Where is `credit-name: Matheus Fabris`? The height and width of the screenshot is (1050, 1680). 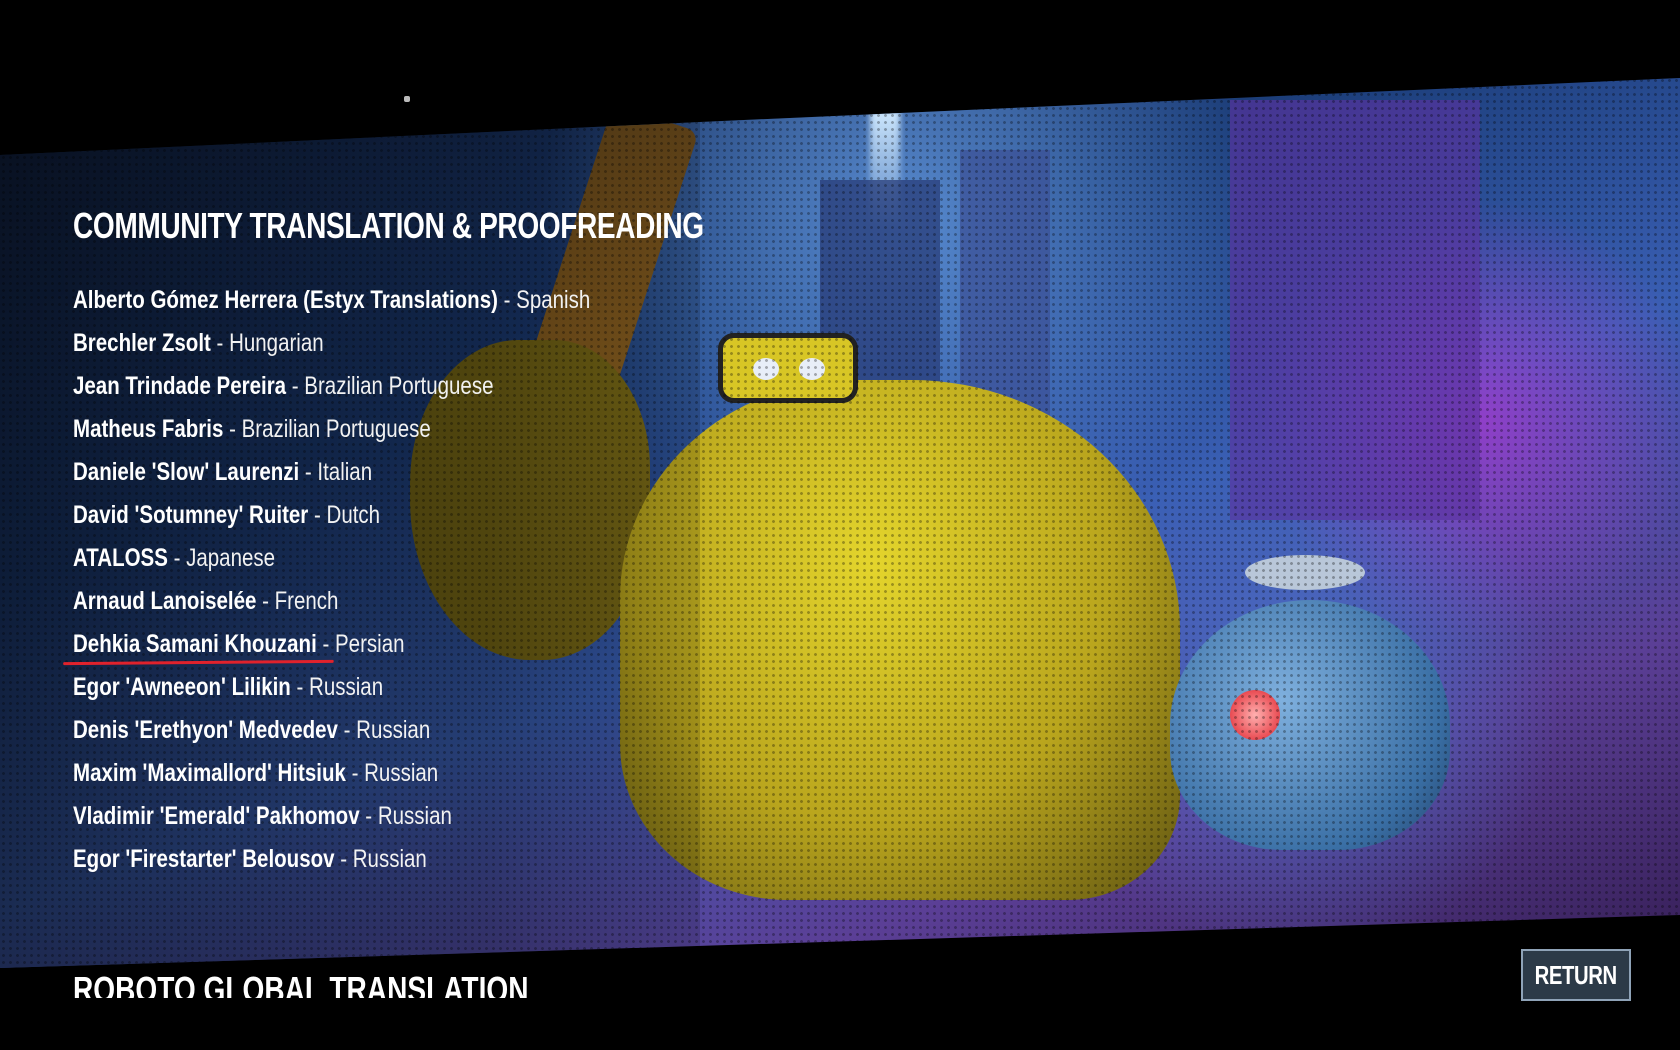
credit-name: Matheus Fabris is located at coordinates (148, 429).